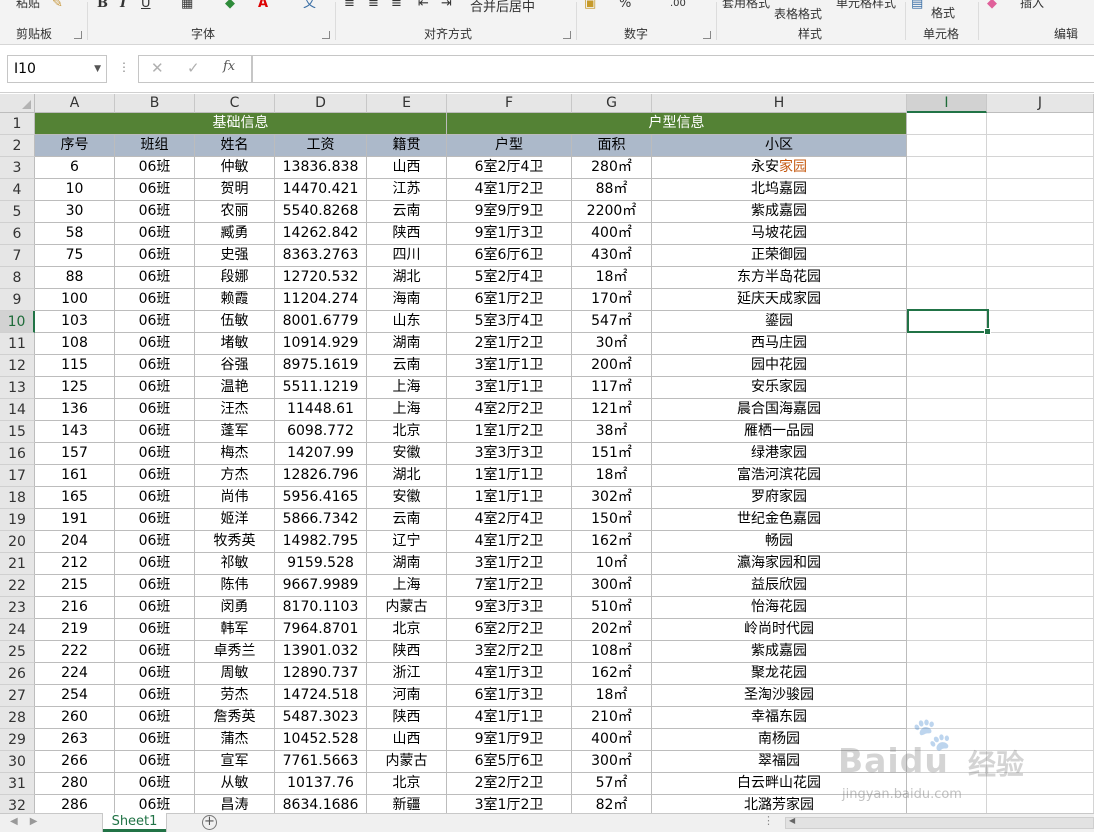  I want to click on table-header-cell: 户型, so click(509, 146).